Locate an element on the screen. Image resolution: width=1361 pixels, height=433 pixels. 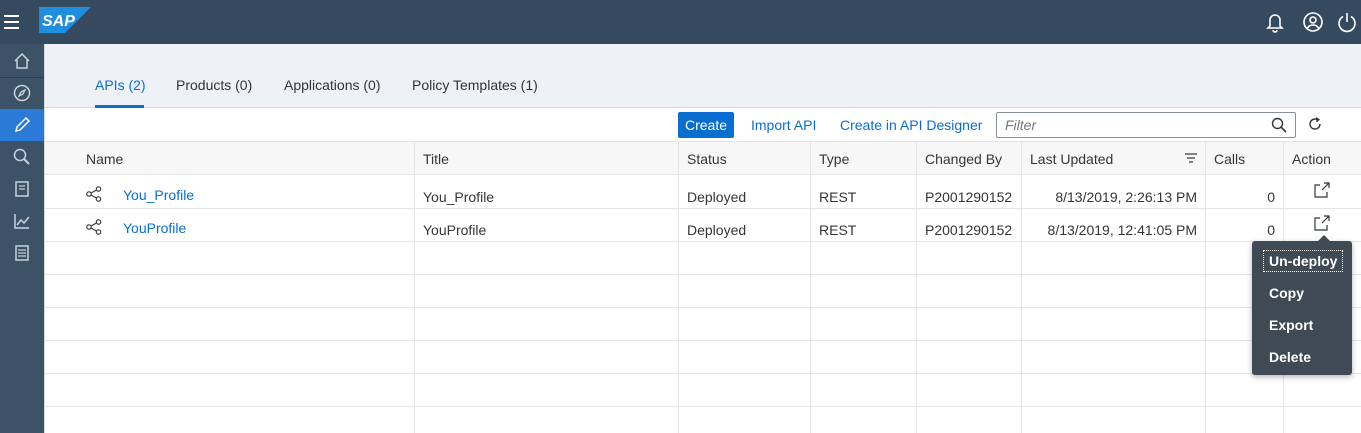
tab-products: Products (0) is located at coordinates (214, 85).